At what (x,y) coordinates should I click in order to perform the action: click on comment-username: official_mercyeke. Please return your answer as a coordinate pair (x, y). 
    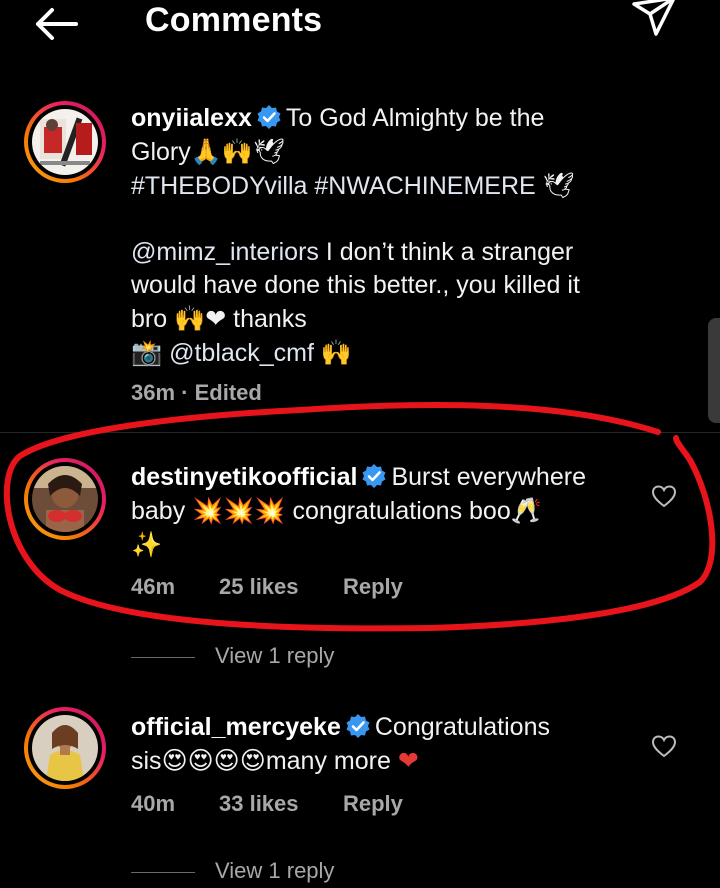
    Looking at the image, I should click on (236, 727).